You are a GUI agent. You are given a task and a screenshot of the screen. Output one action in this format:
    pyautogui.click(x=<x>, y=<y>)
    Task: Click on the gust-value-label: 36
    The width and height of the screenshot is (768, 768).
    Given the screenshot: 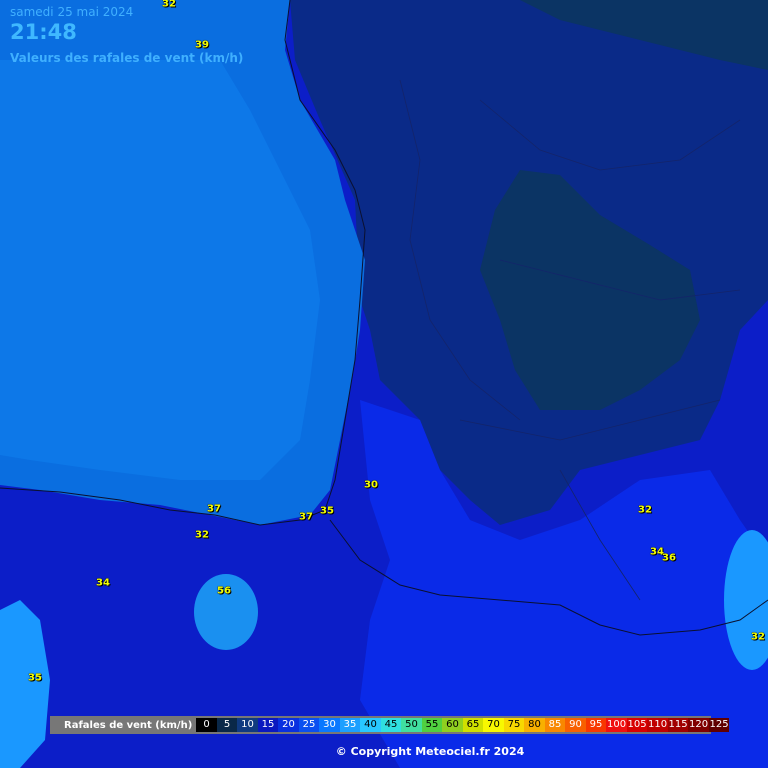 What is the action you would take?
    pyautogui.click(x=669, y=558)
    